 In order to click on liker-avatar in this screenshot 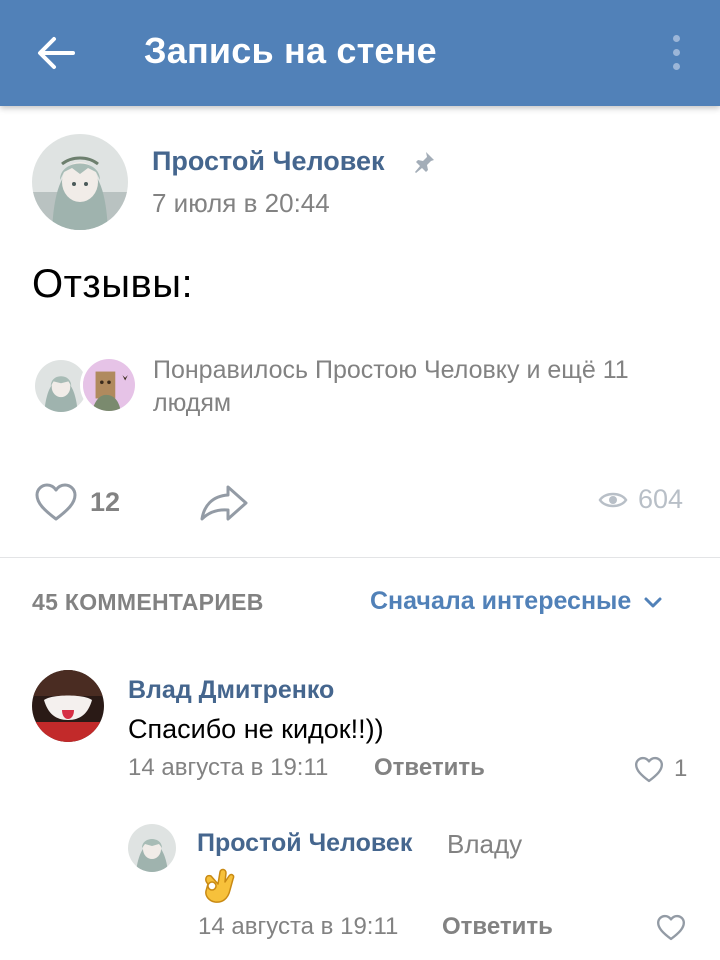, I will do `click(109, 385)`.